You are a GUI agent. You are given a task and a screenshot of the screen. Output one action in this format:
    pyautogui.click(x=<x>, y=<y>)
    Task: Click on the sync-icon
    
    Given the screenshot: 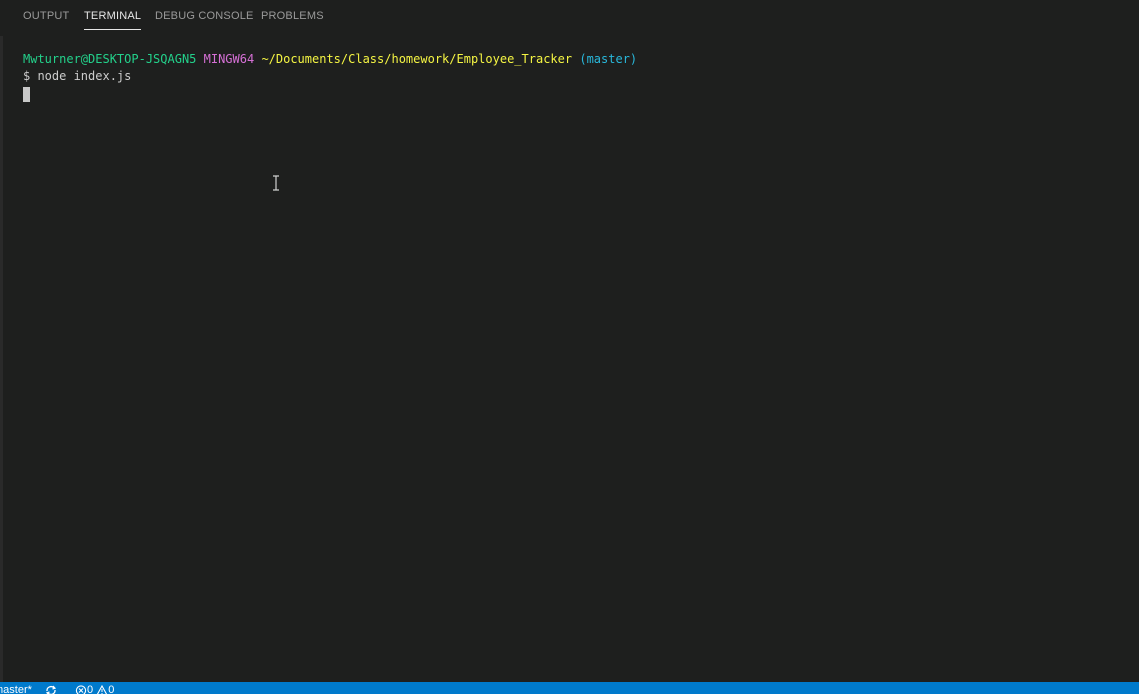 What is the action you would take?
    pyautogui.click(x=51, y=689)
    